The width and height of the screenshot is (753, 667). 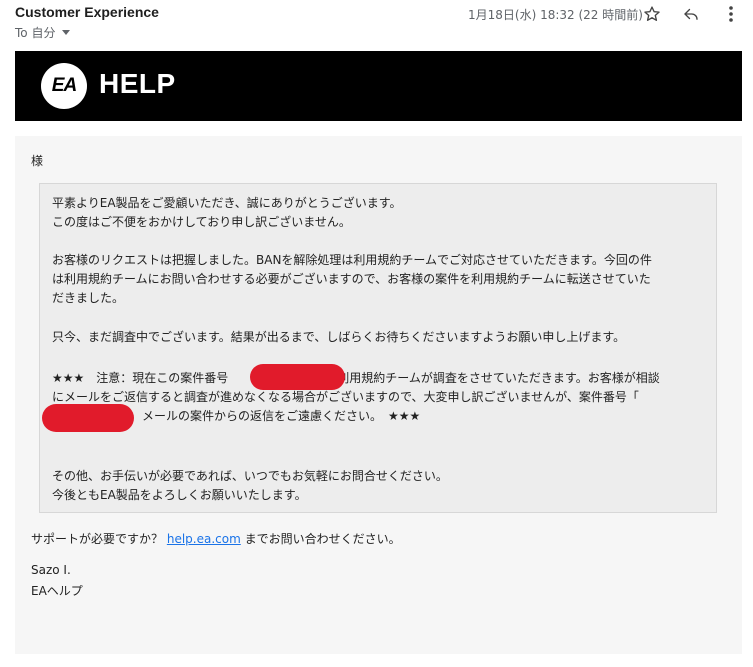 I want to click on help-title: HELP, so click(x=137, y=83).